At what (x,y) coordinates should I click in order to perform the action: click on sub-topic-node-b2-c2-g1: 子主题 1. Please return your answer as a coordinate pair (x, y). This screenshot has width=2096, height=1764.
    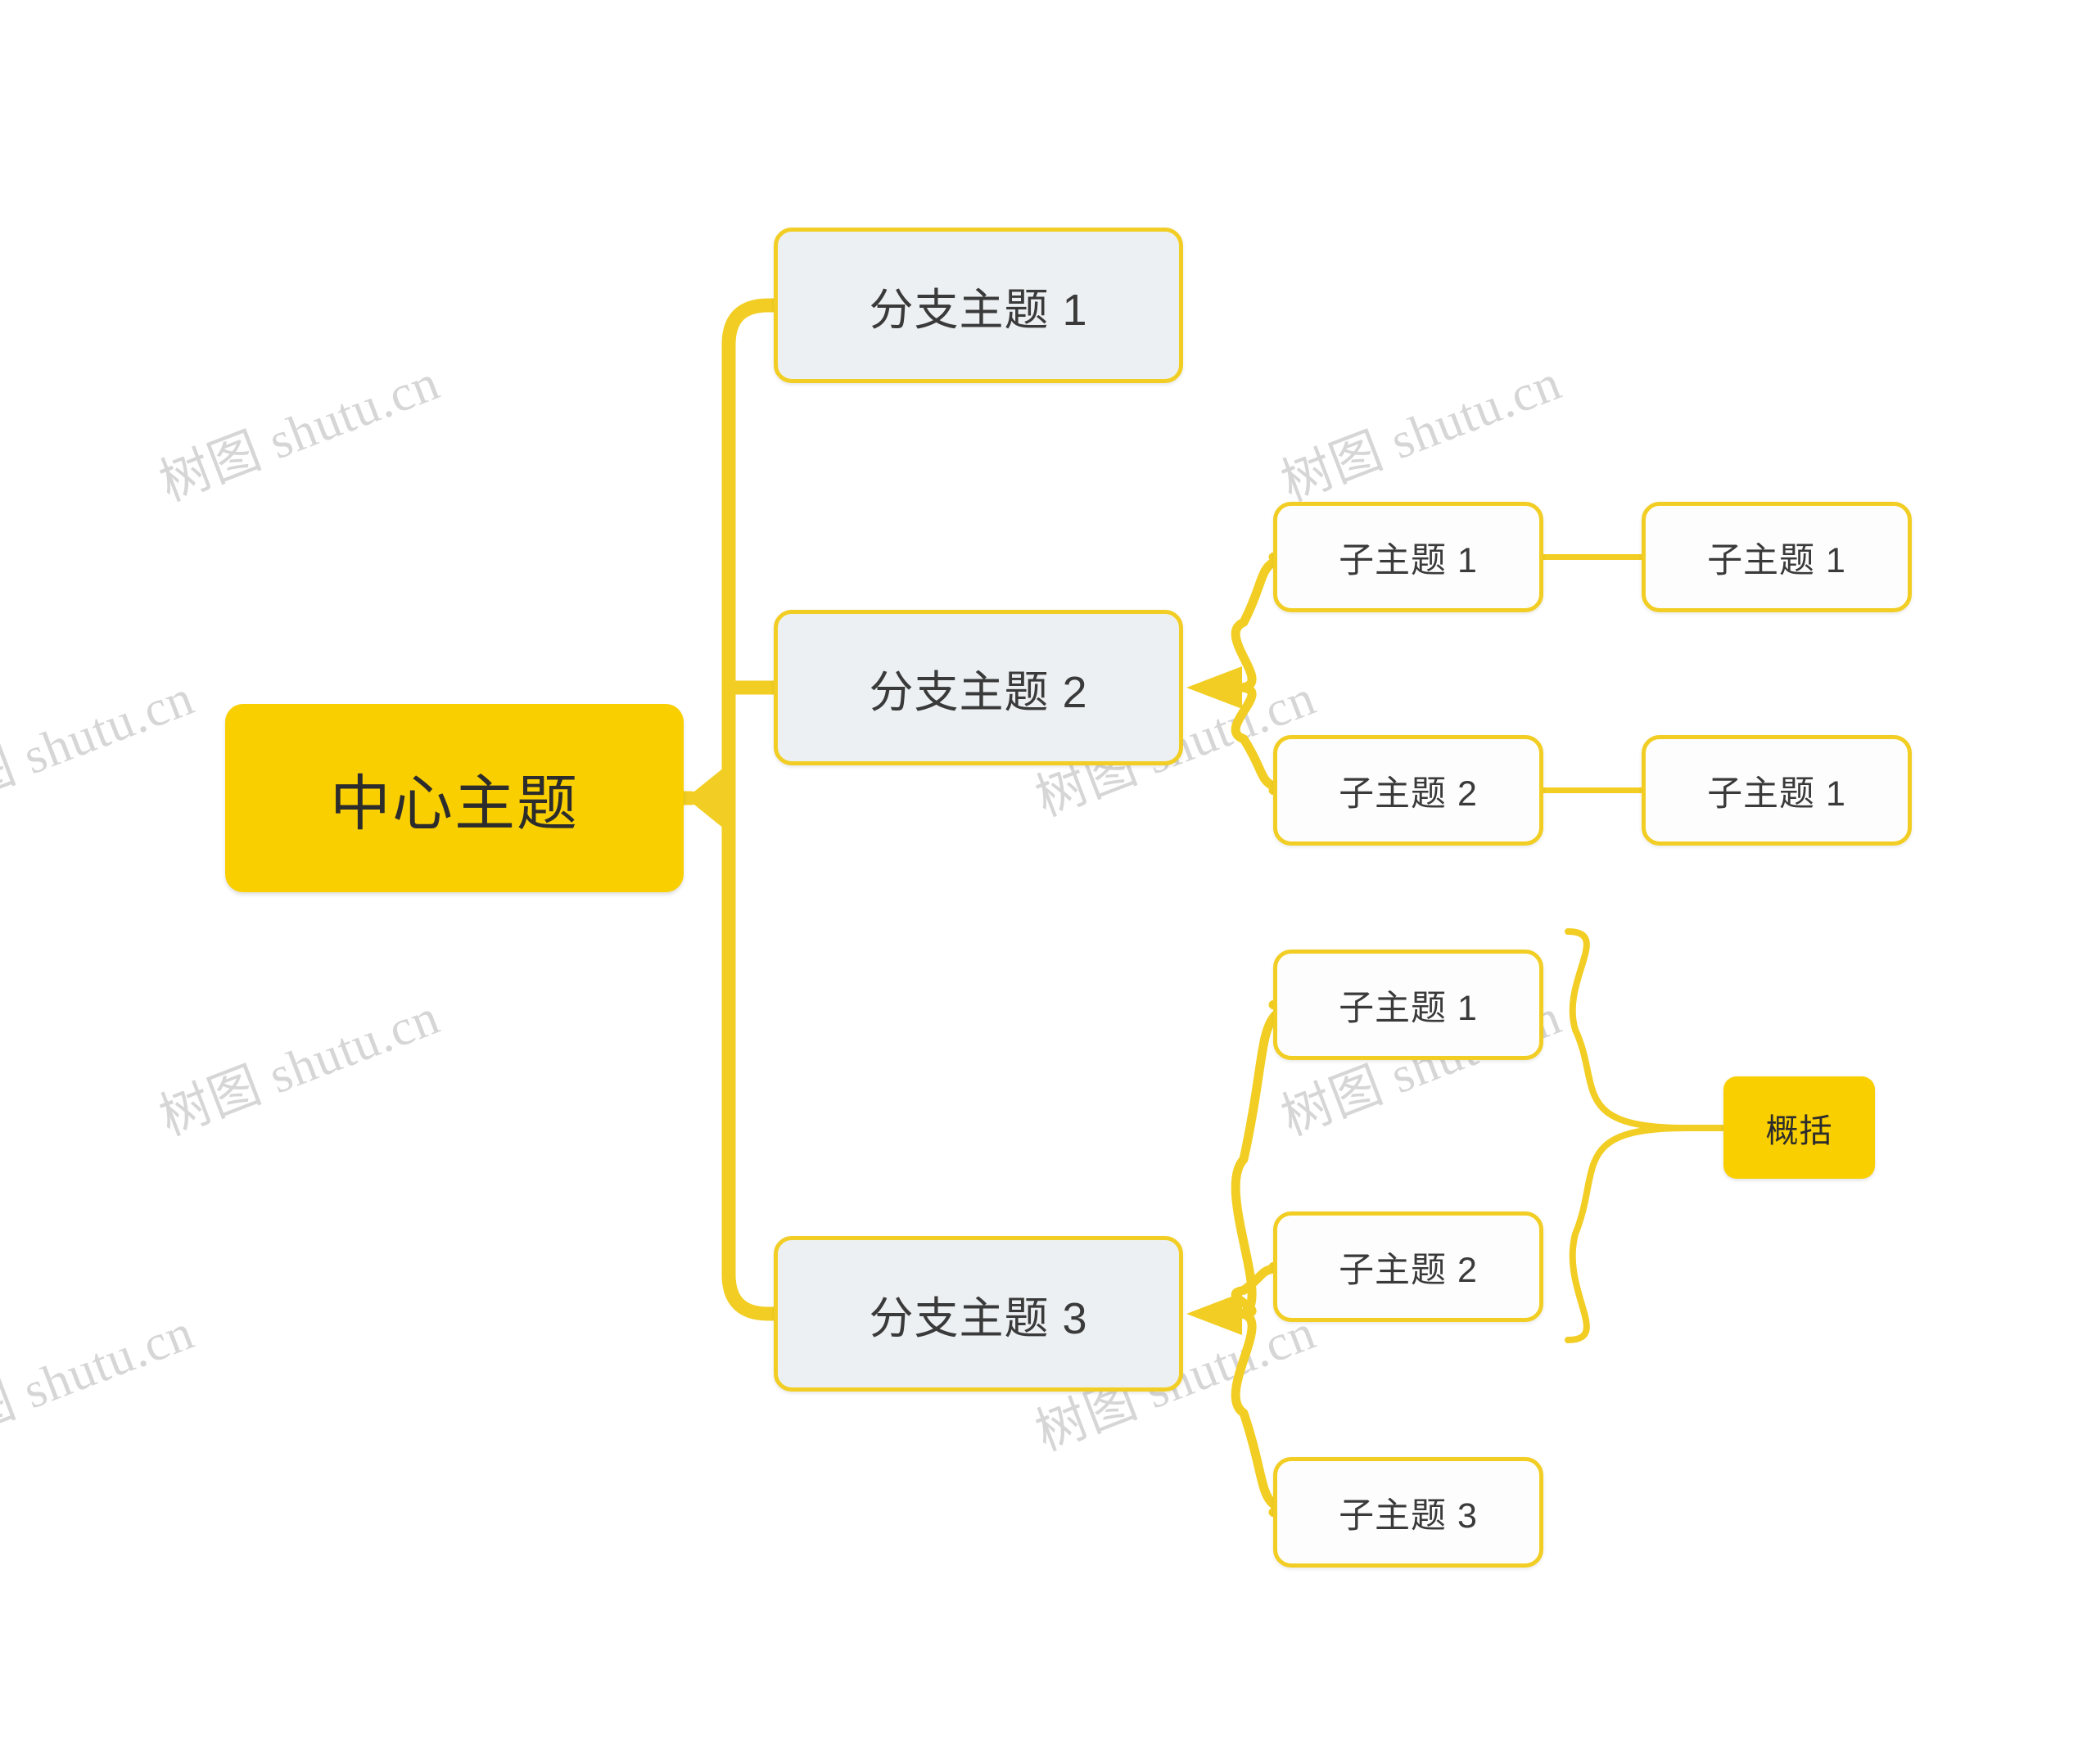
    Looking at the image, I should click on (1777, 791).